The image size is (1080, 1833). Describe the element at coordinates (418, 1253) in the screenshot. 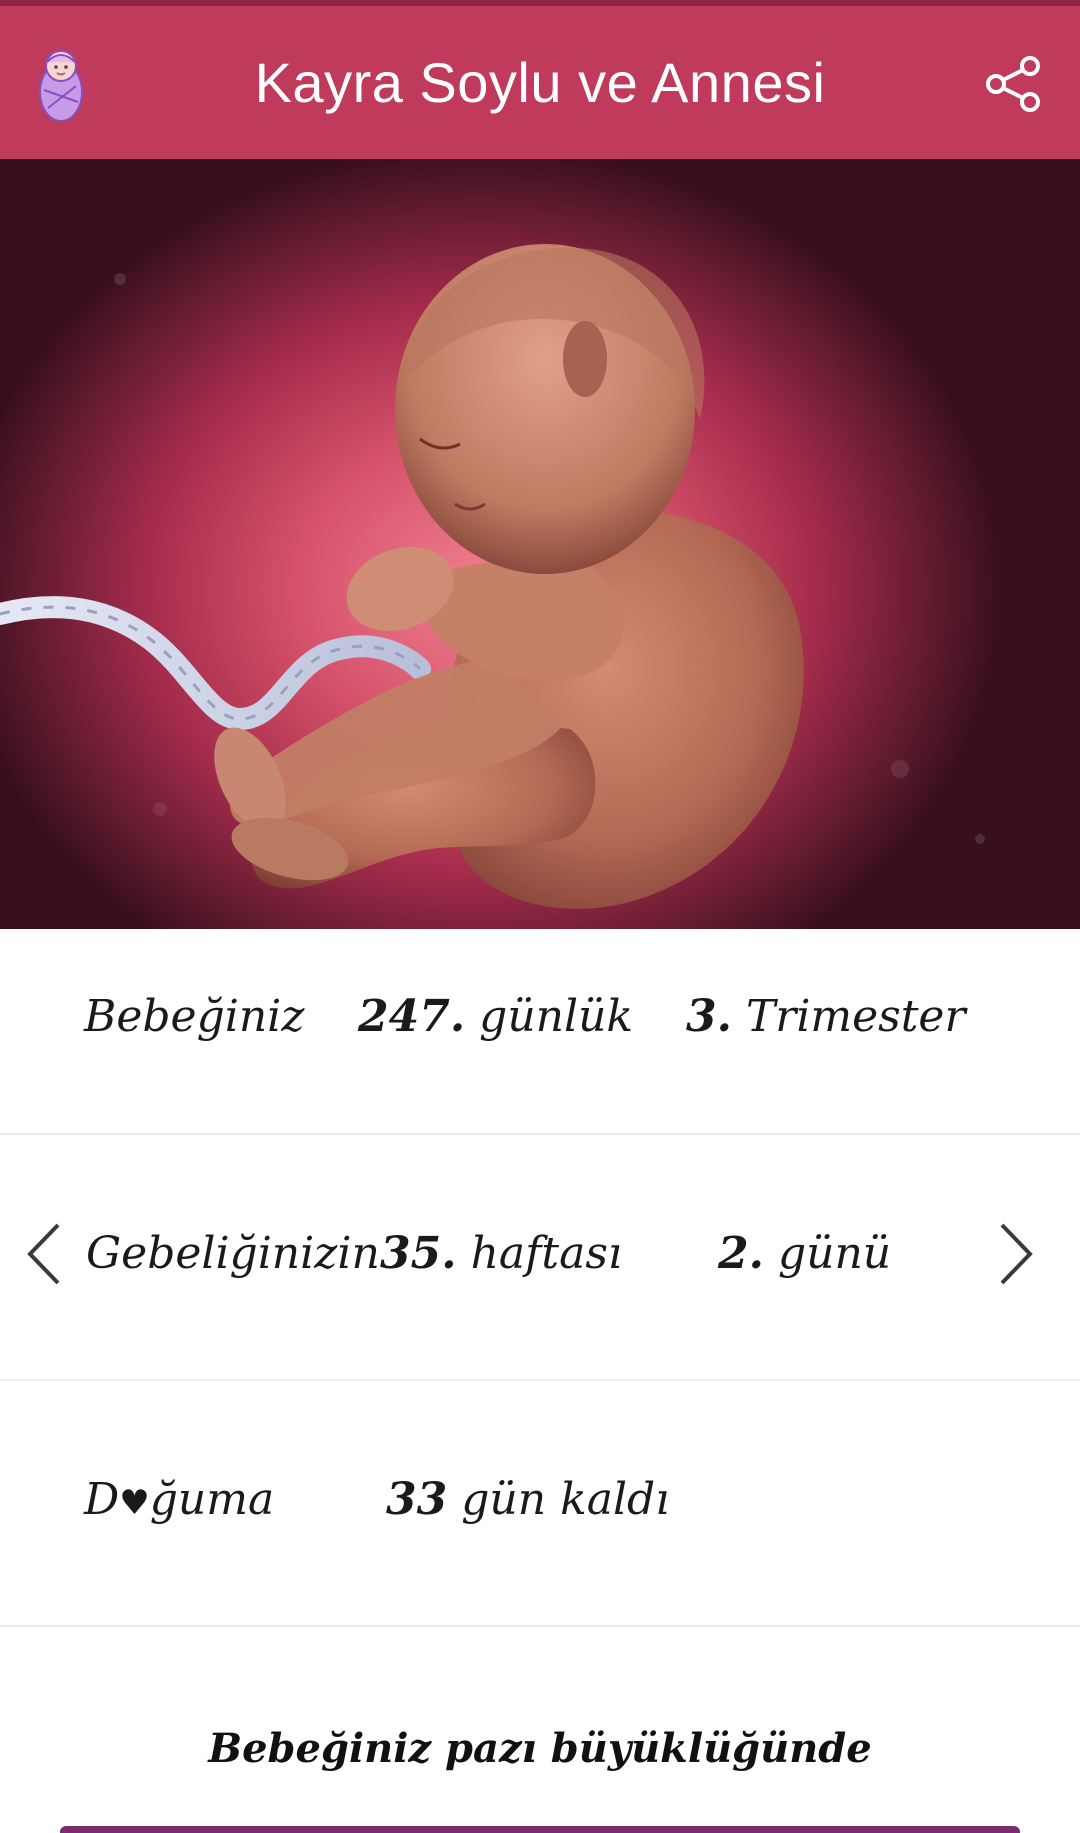

I see `week-number: 35.` at that location.